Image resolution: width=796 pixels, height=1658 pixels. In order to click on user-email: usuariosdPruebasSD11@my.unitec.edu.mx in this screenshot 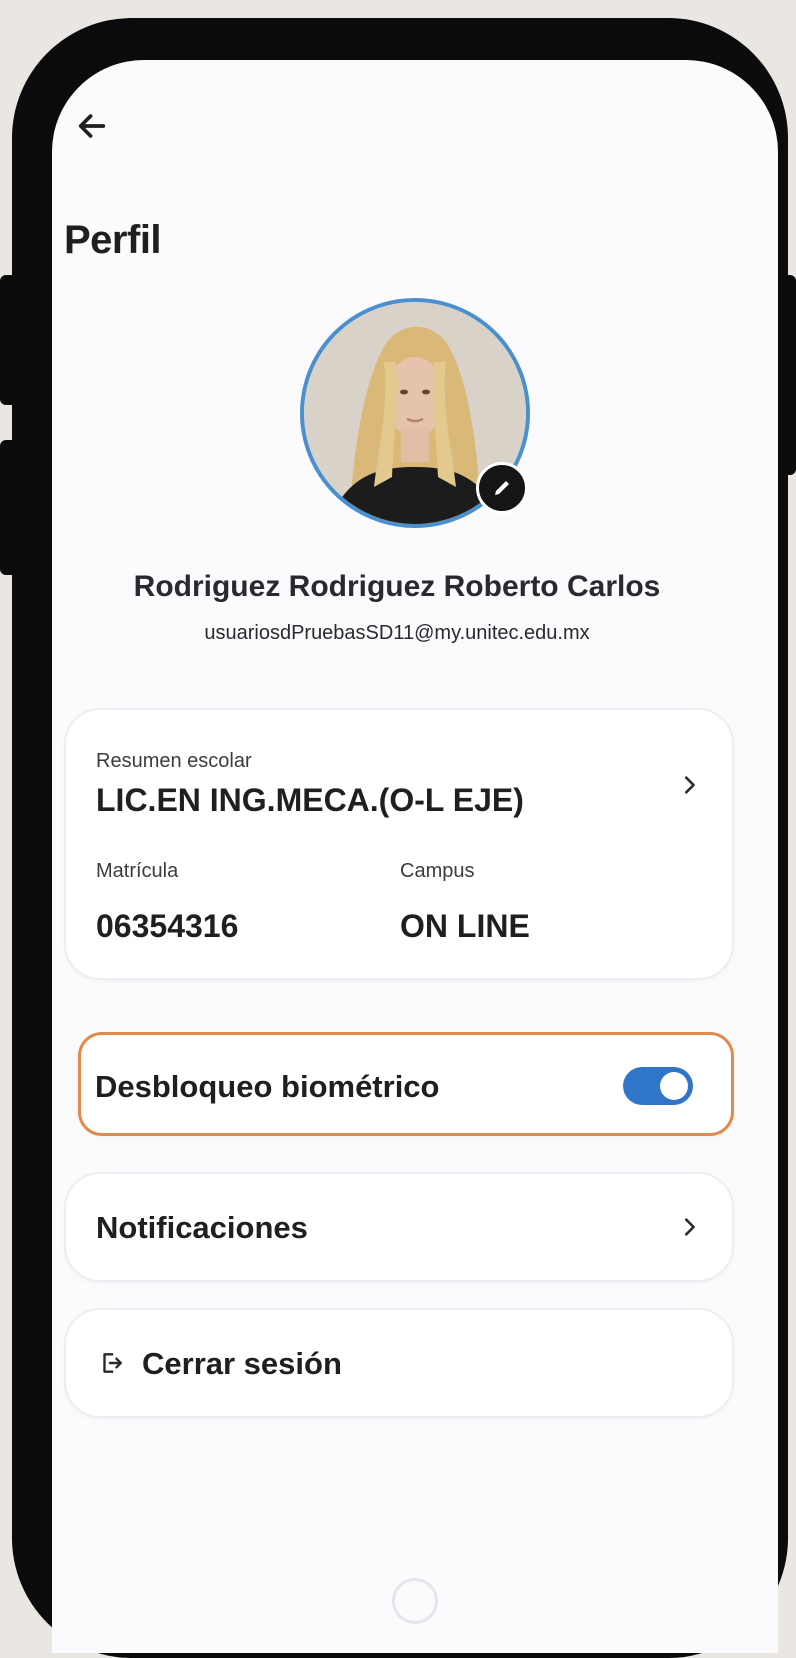, I will do `click(397, 633)`.